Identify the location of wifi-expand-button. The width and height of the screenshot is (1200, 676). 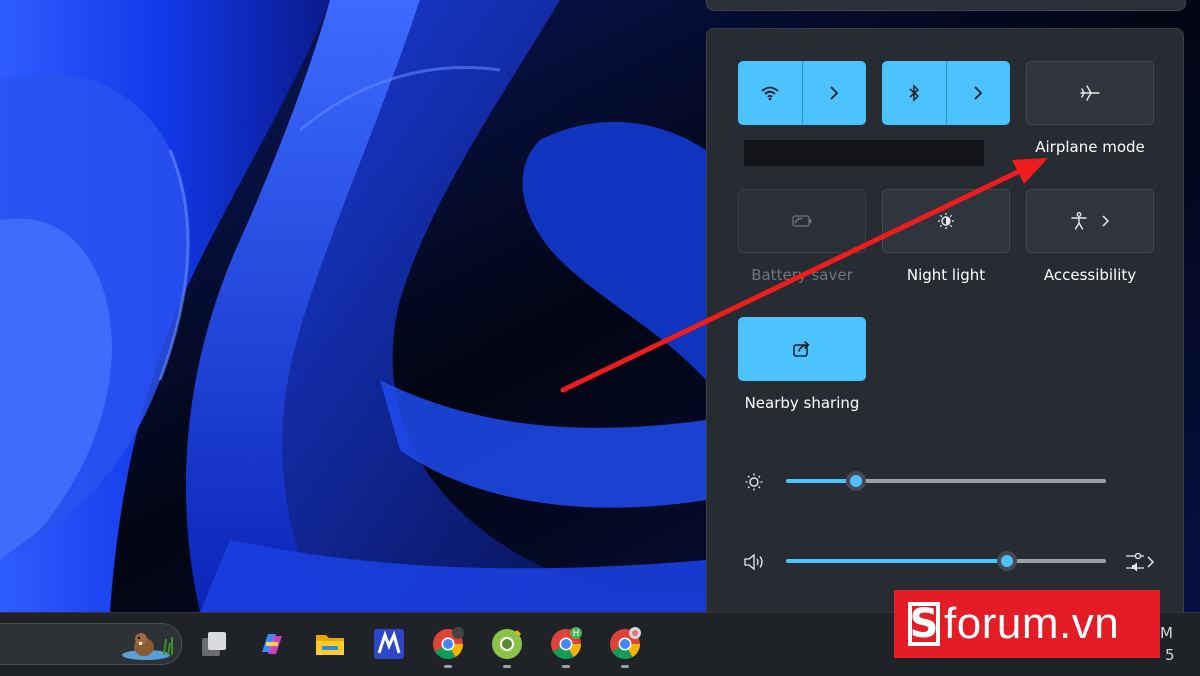
(834, 93).